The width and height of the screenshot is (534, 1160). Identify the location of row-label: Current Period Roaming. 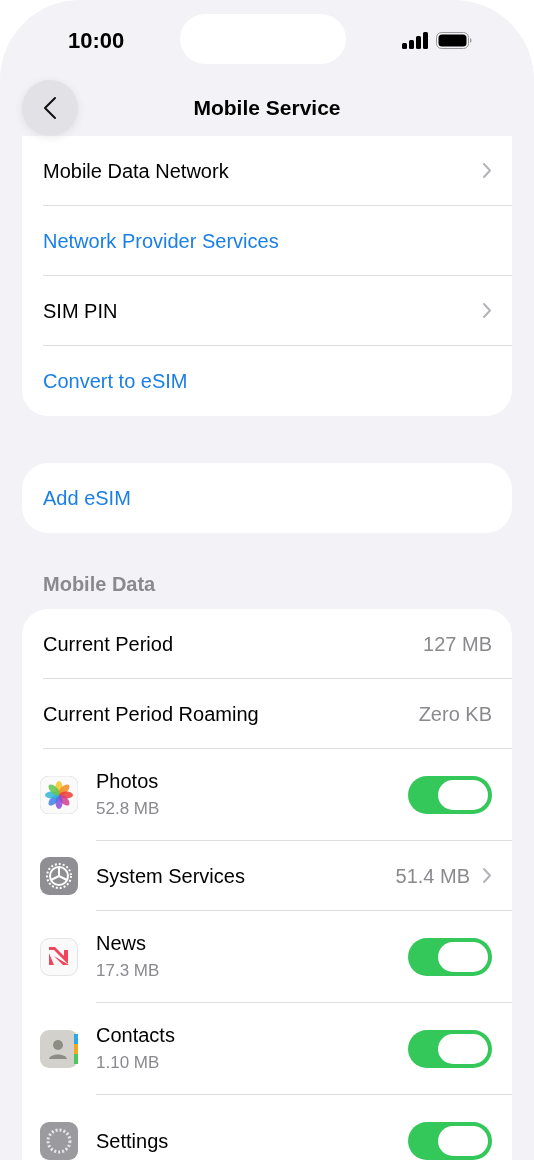
(151, 714).